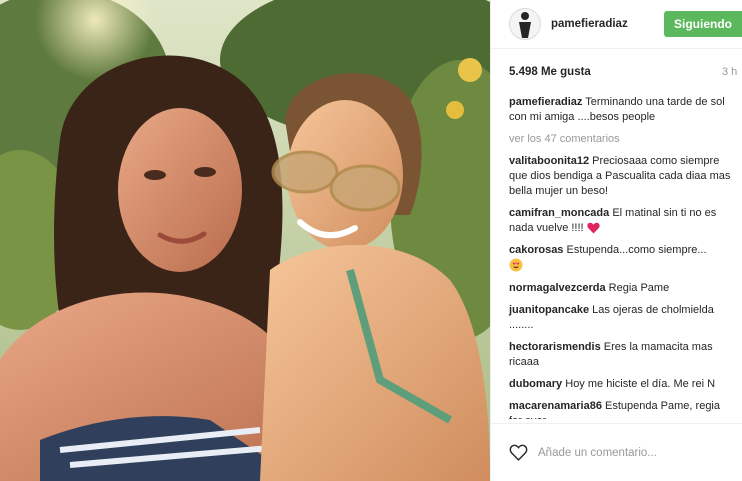 This screenshot has width=742, height=481. I want to click on post-time: 3 h, so click(732, 72).